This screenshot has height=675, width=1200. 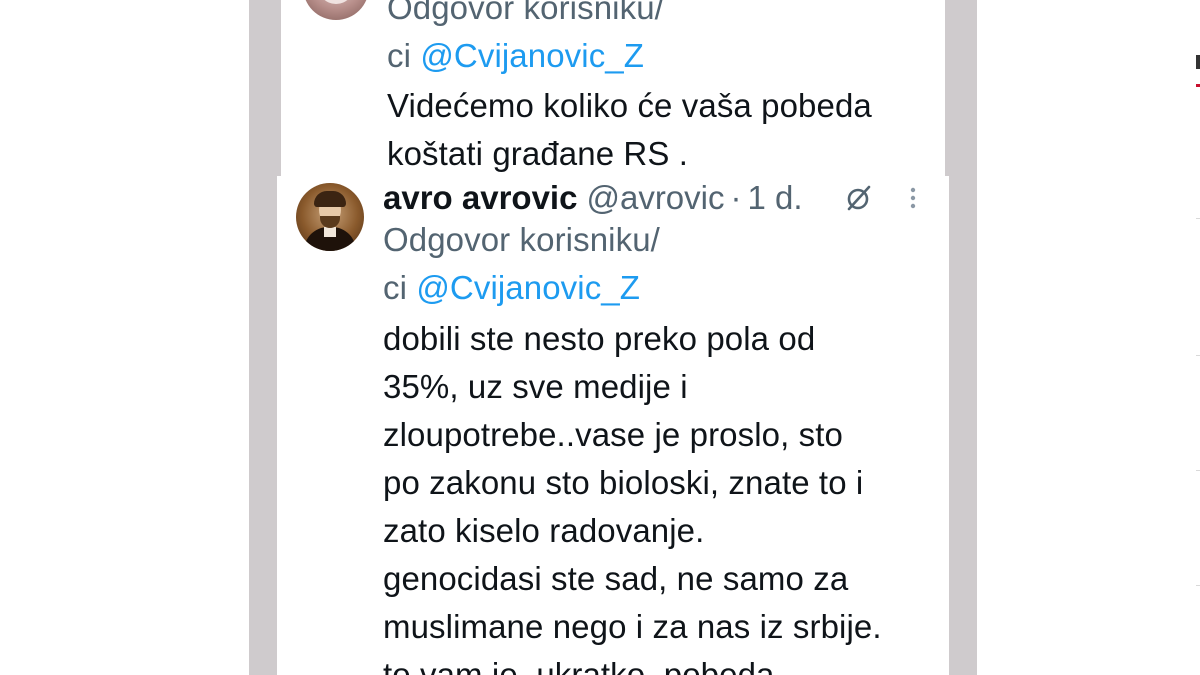 I want to click on tweet-text-line: muslimane nego i za nas iz srbije., so click(x=632, y=626).